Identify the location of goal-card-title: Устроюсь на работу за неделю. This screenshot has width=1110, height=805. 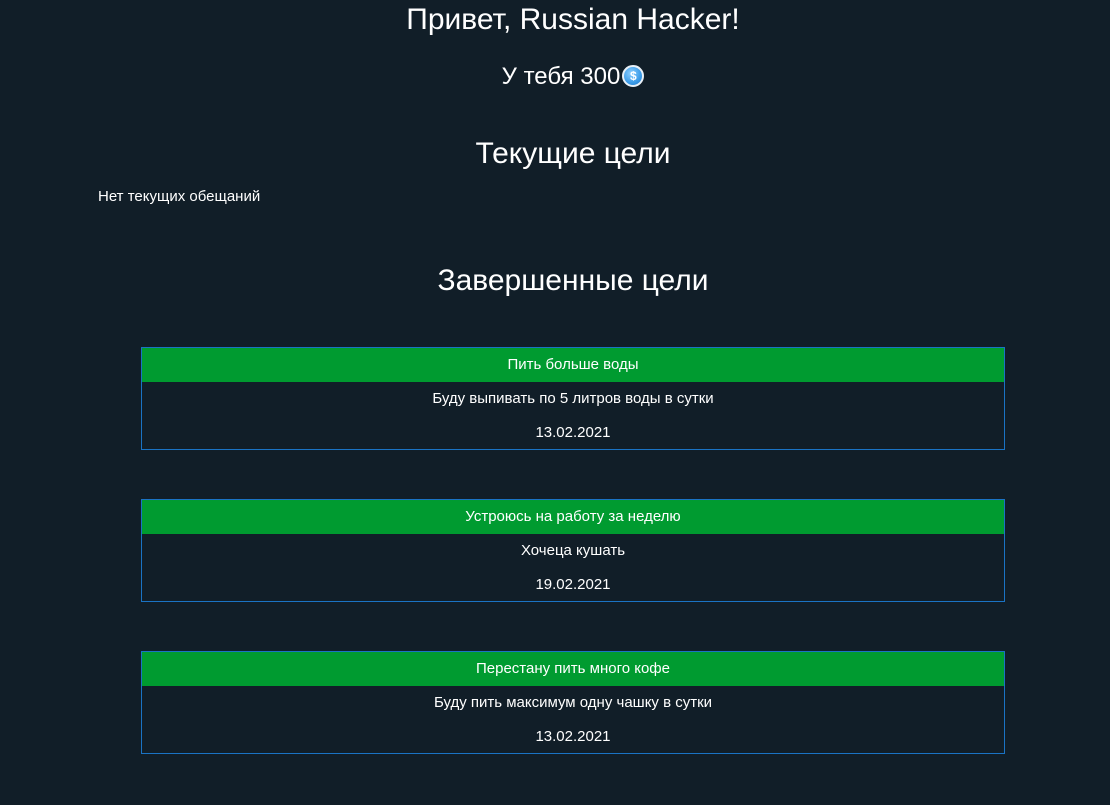
(573, 517).